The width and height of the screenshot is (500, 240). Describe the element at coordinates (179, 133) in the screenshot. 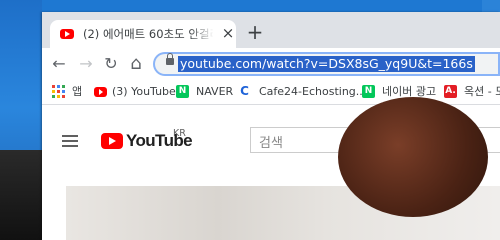

I see `region-label: KR` at that location.